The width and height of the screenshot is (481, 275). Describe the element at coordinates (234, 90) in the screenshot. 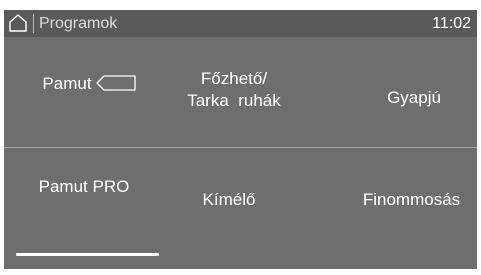

I see `program-tile-fozheto-tarka: Főzhető/ Tarka ruhák` at that location.